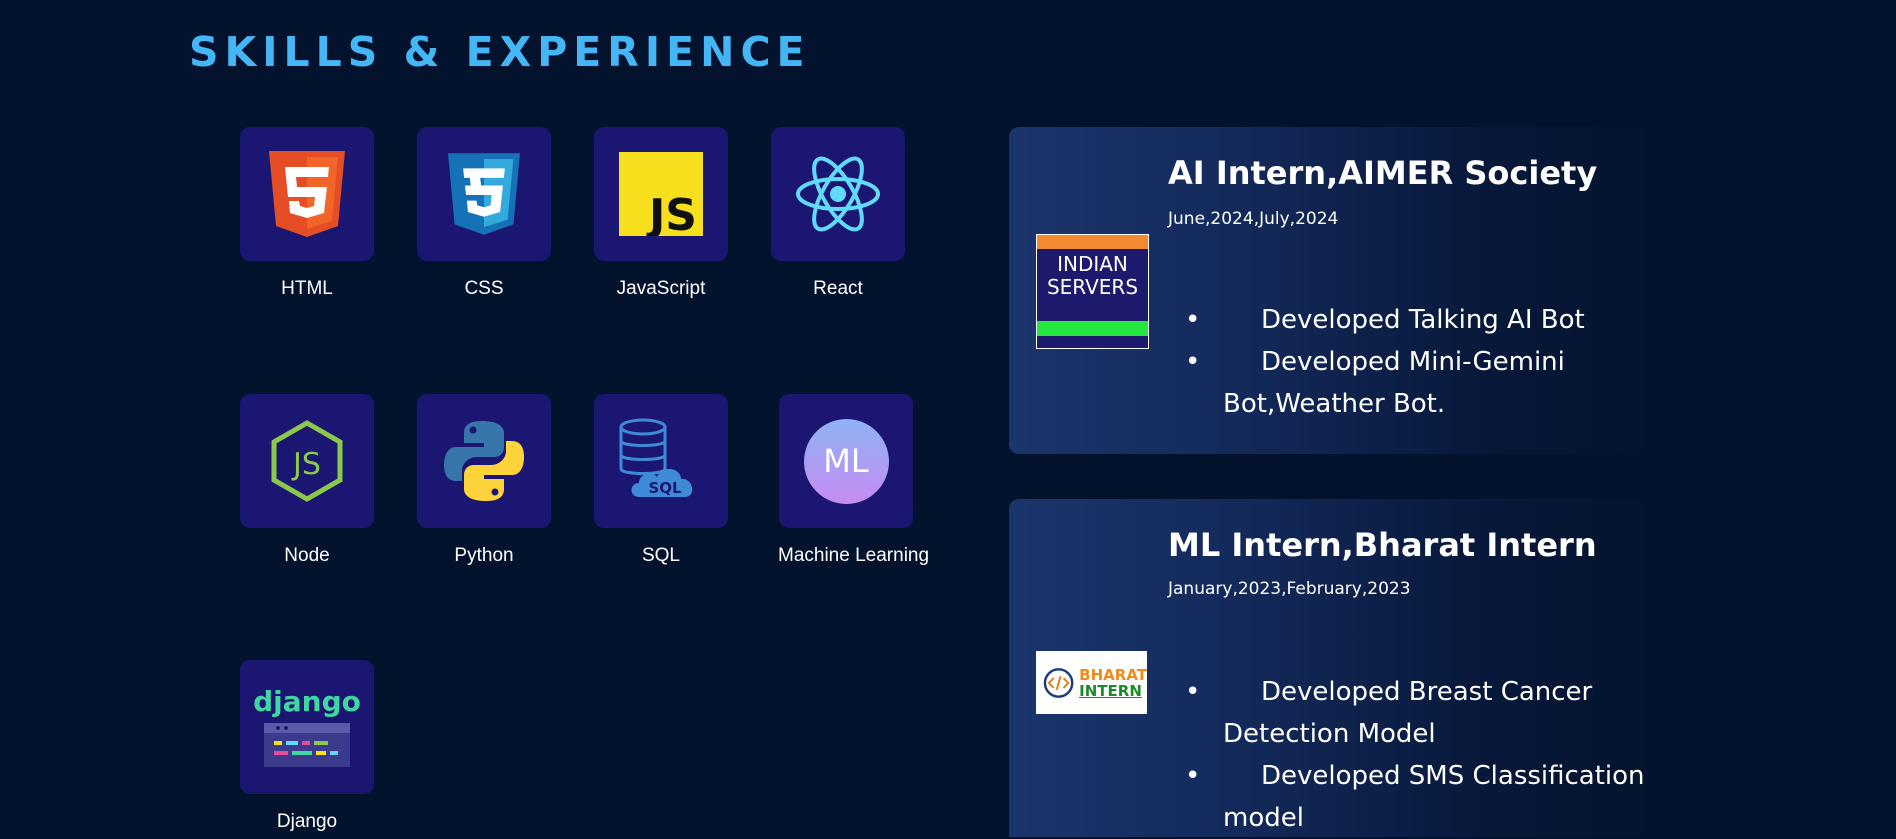 The height and width of the screenshot is (839, 1896). Describe the element at coordinates (307, 727) in the screenshot. I see `django-icon: django` at that location.